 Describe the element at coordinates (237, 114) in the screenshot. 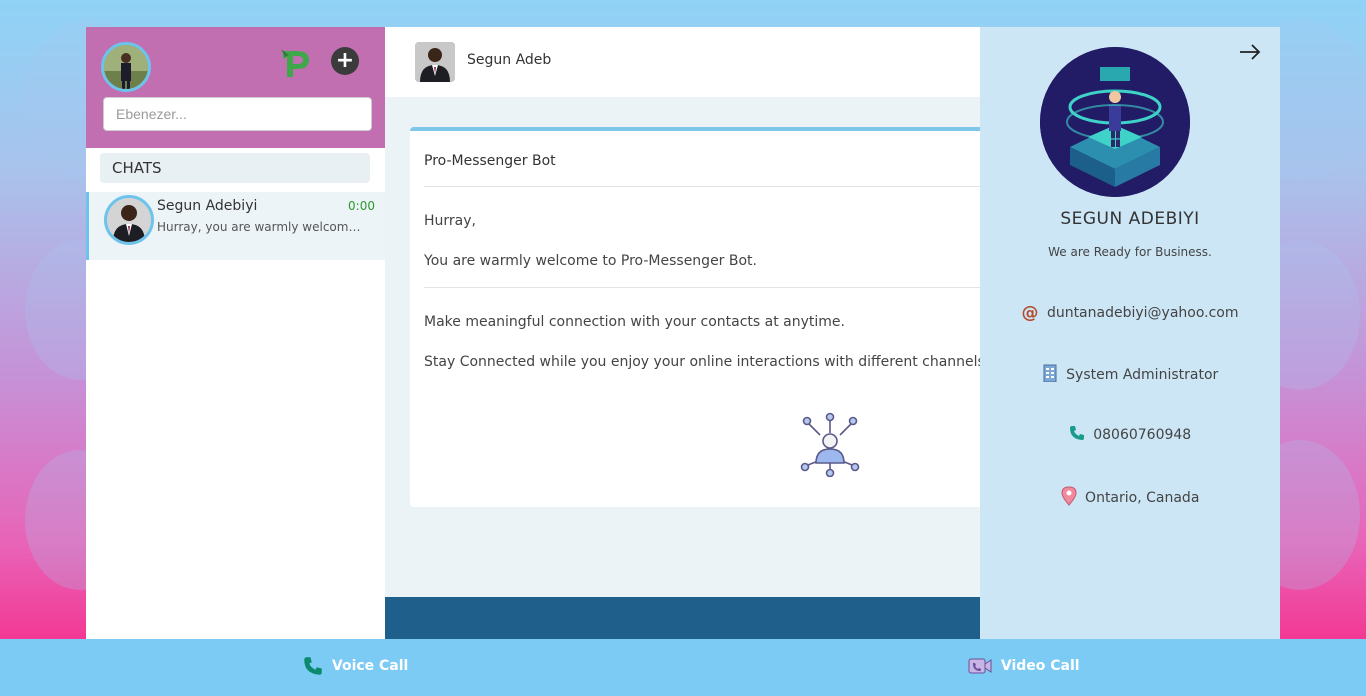

I see `search-input` at that location.